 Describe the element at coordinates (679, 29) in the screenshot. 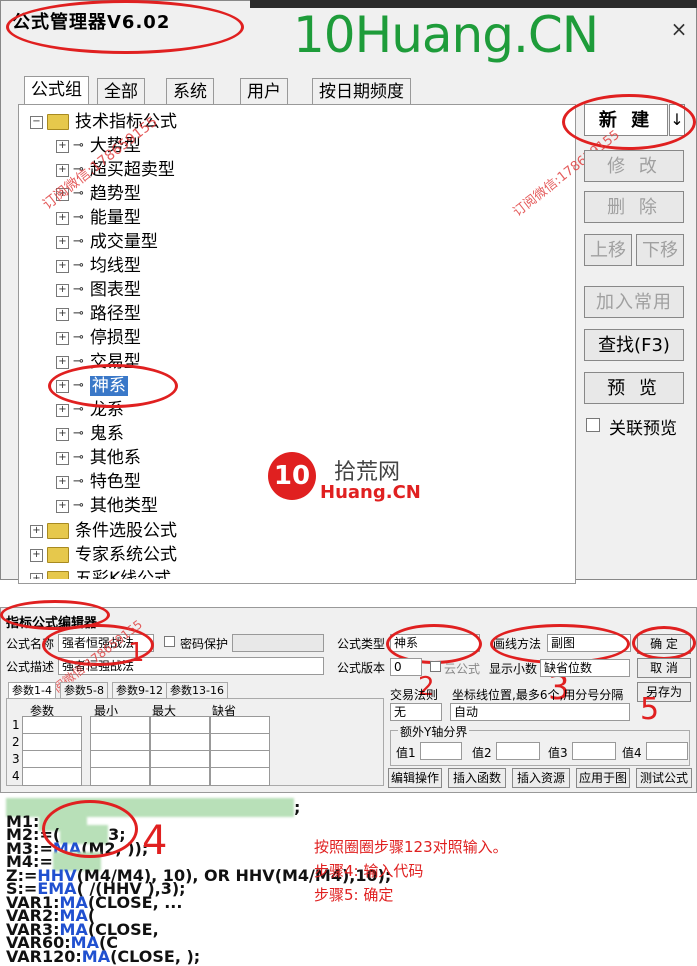

I see `close-icon: ×` at that location.